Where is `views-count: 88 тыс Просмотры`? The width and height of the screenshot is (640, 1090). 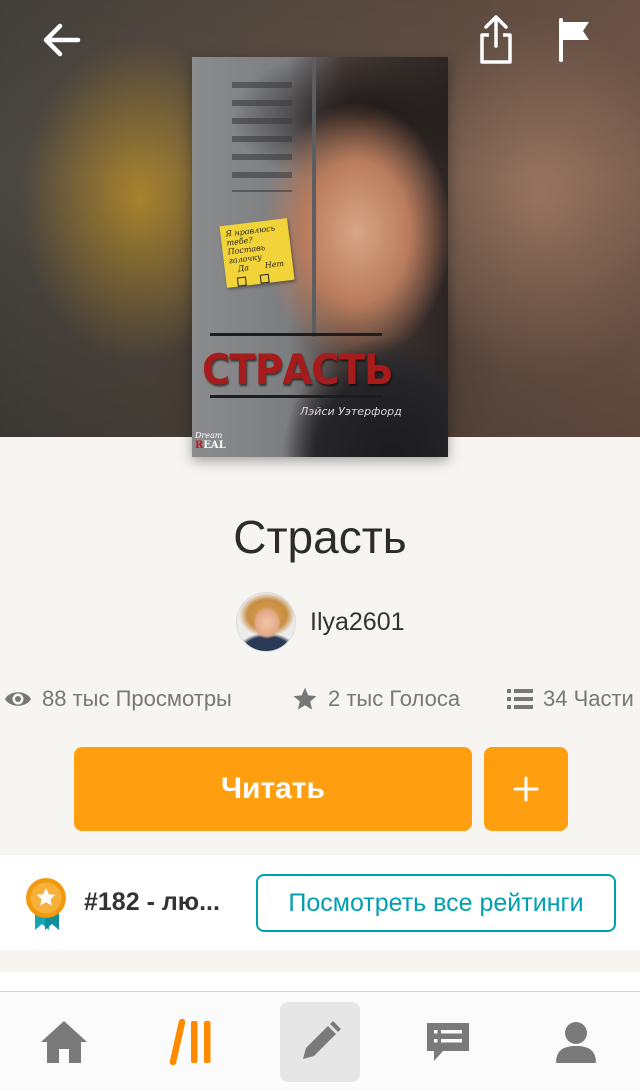 views-count: 88 тыс Просмотры is located at coordinates (137, 698).